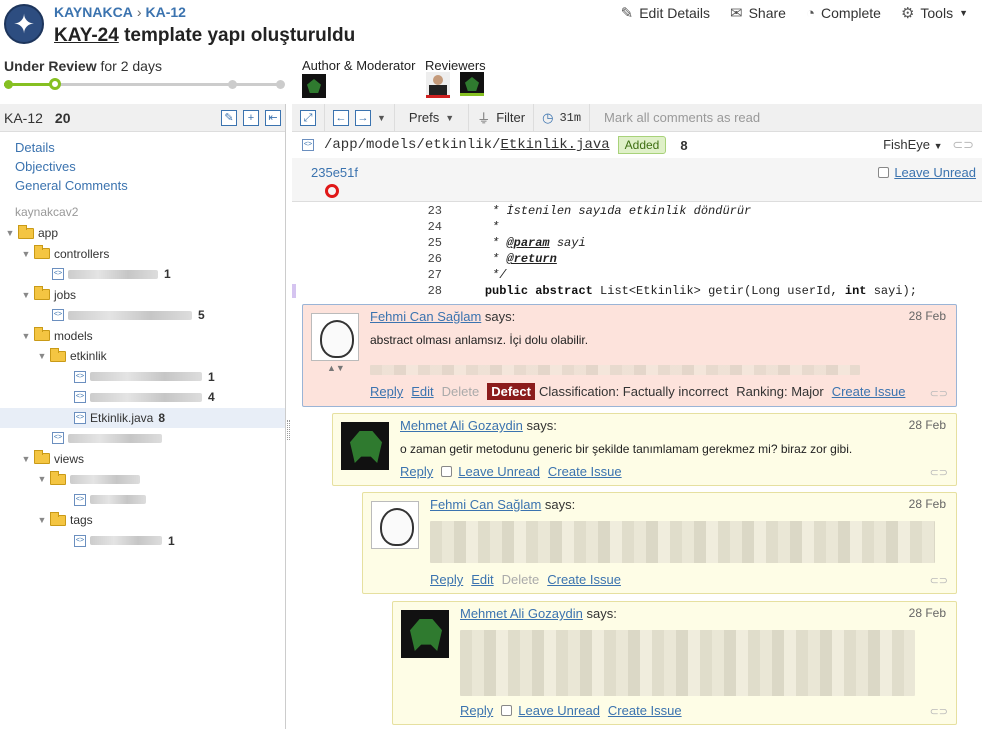  What do you see at coordinates (142, 336) in the screenshot?
I see `tree-folder-models: ▼ models` at bounding box center [142, 336].